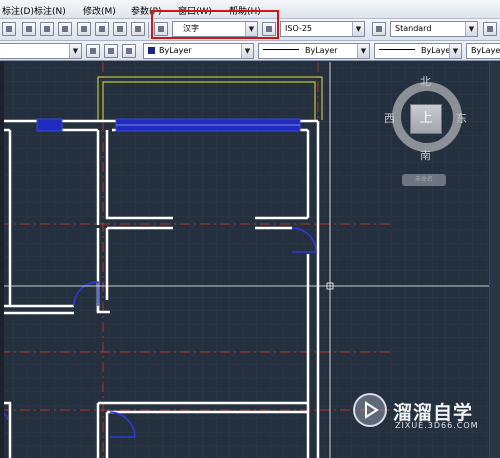  I want to click on table-style-icon, so click(379, 29).